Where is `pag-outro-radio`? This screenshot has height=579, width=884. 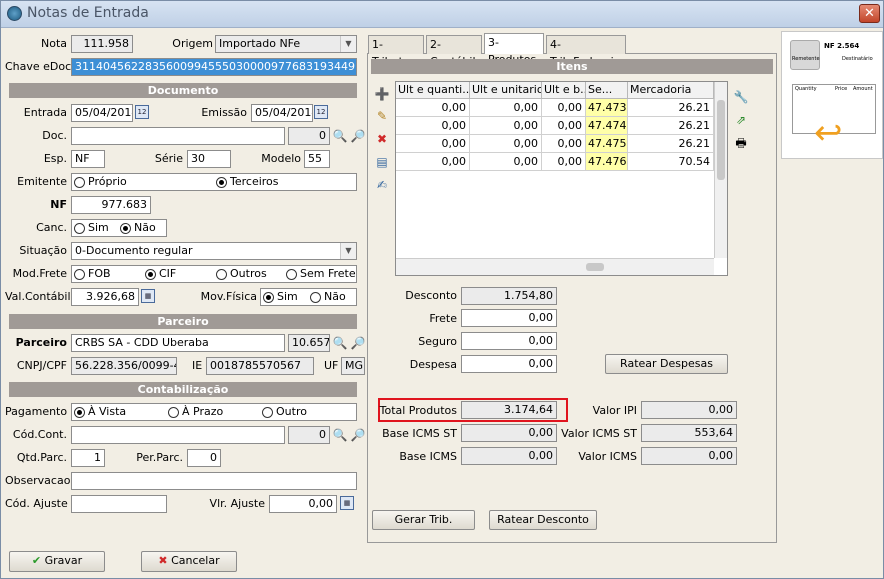 pag-outro-radio is located at coordinates (267, 412).